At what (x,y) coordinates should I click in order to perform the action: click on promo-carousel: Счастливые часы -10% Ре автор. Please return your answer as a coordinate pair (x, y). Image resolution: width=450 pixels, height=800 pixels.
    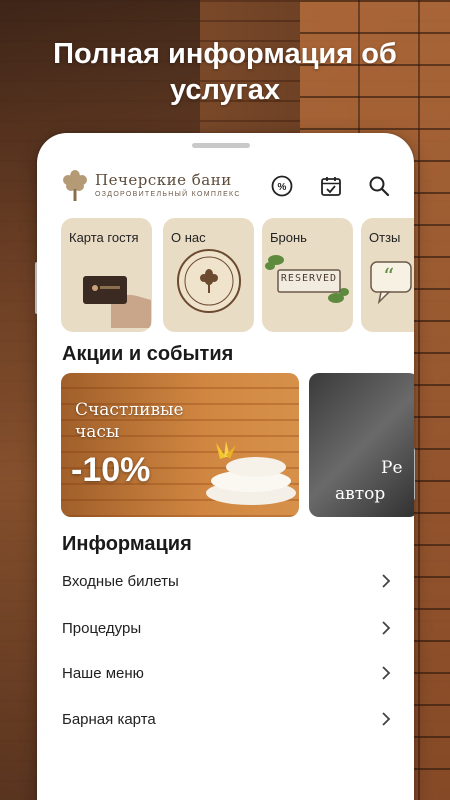
    Looking at the image, I should click on (237, 445).